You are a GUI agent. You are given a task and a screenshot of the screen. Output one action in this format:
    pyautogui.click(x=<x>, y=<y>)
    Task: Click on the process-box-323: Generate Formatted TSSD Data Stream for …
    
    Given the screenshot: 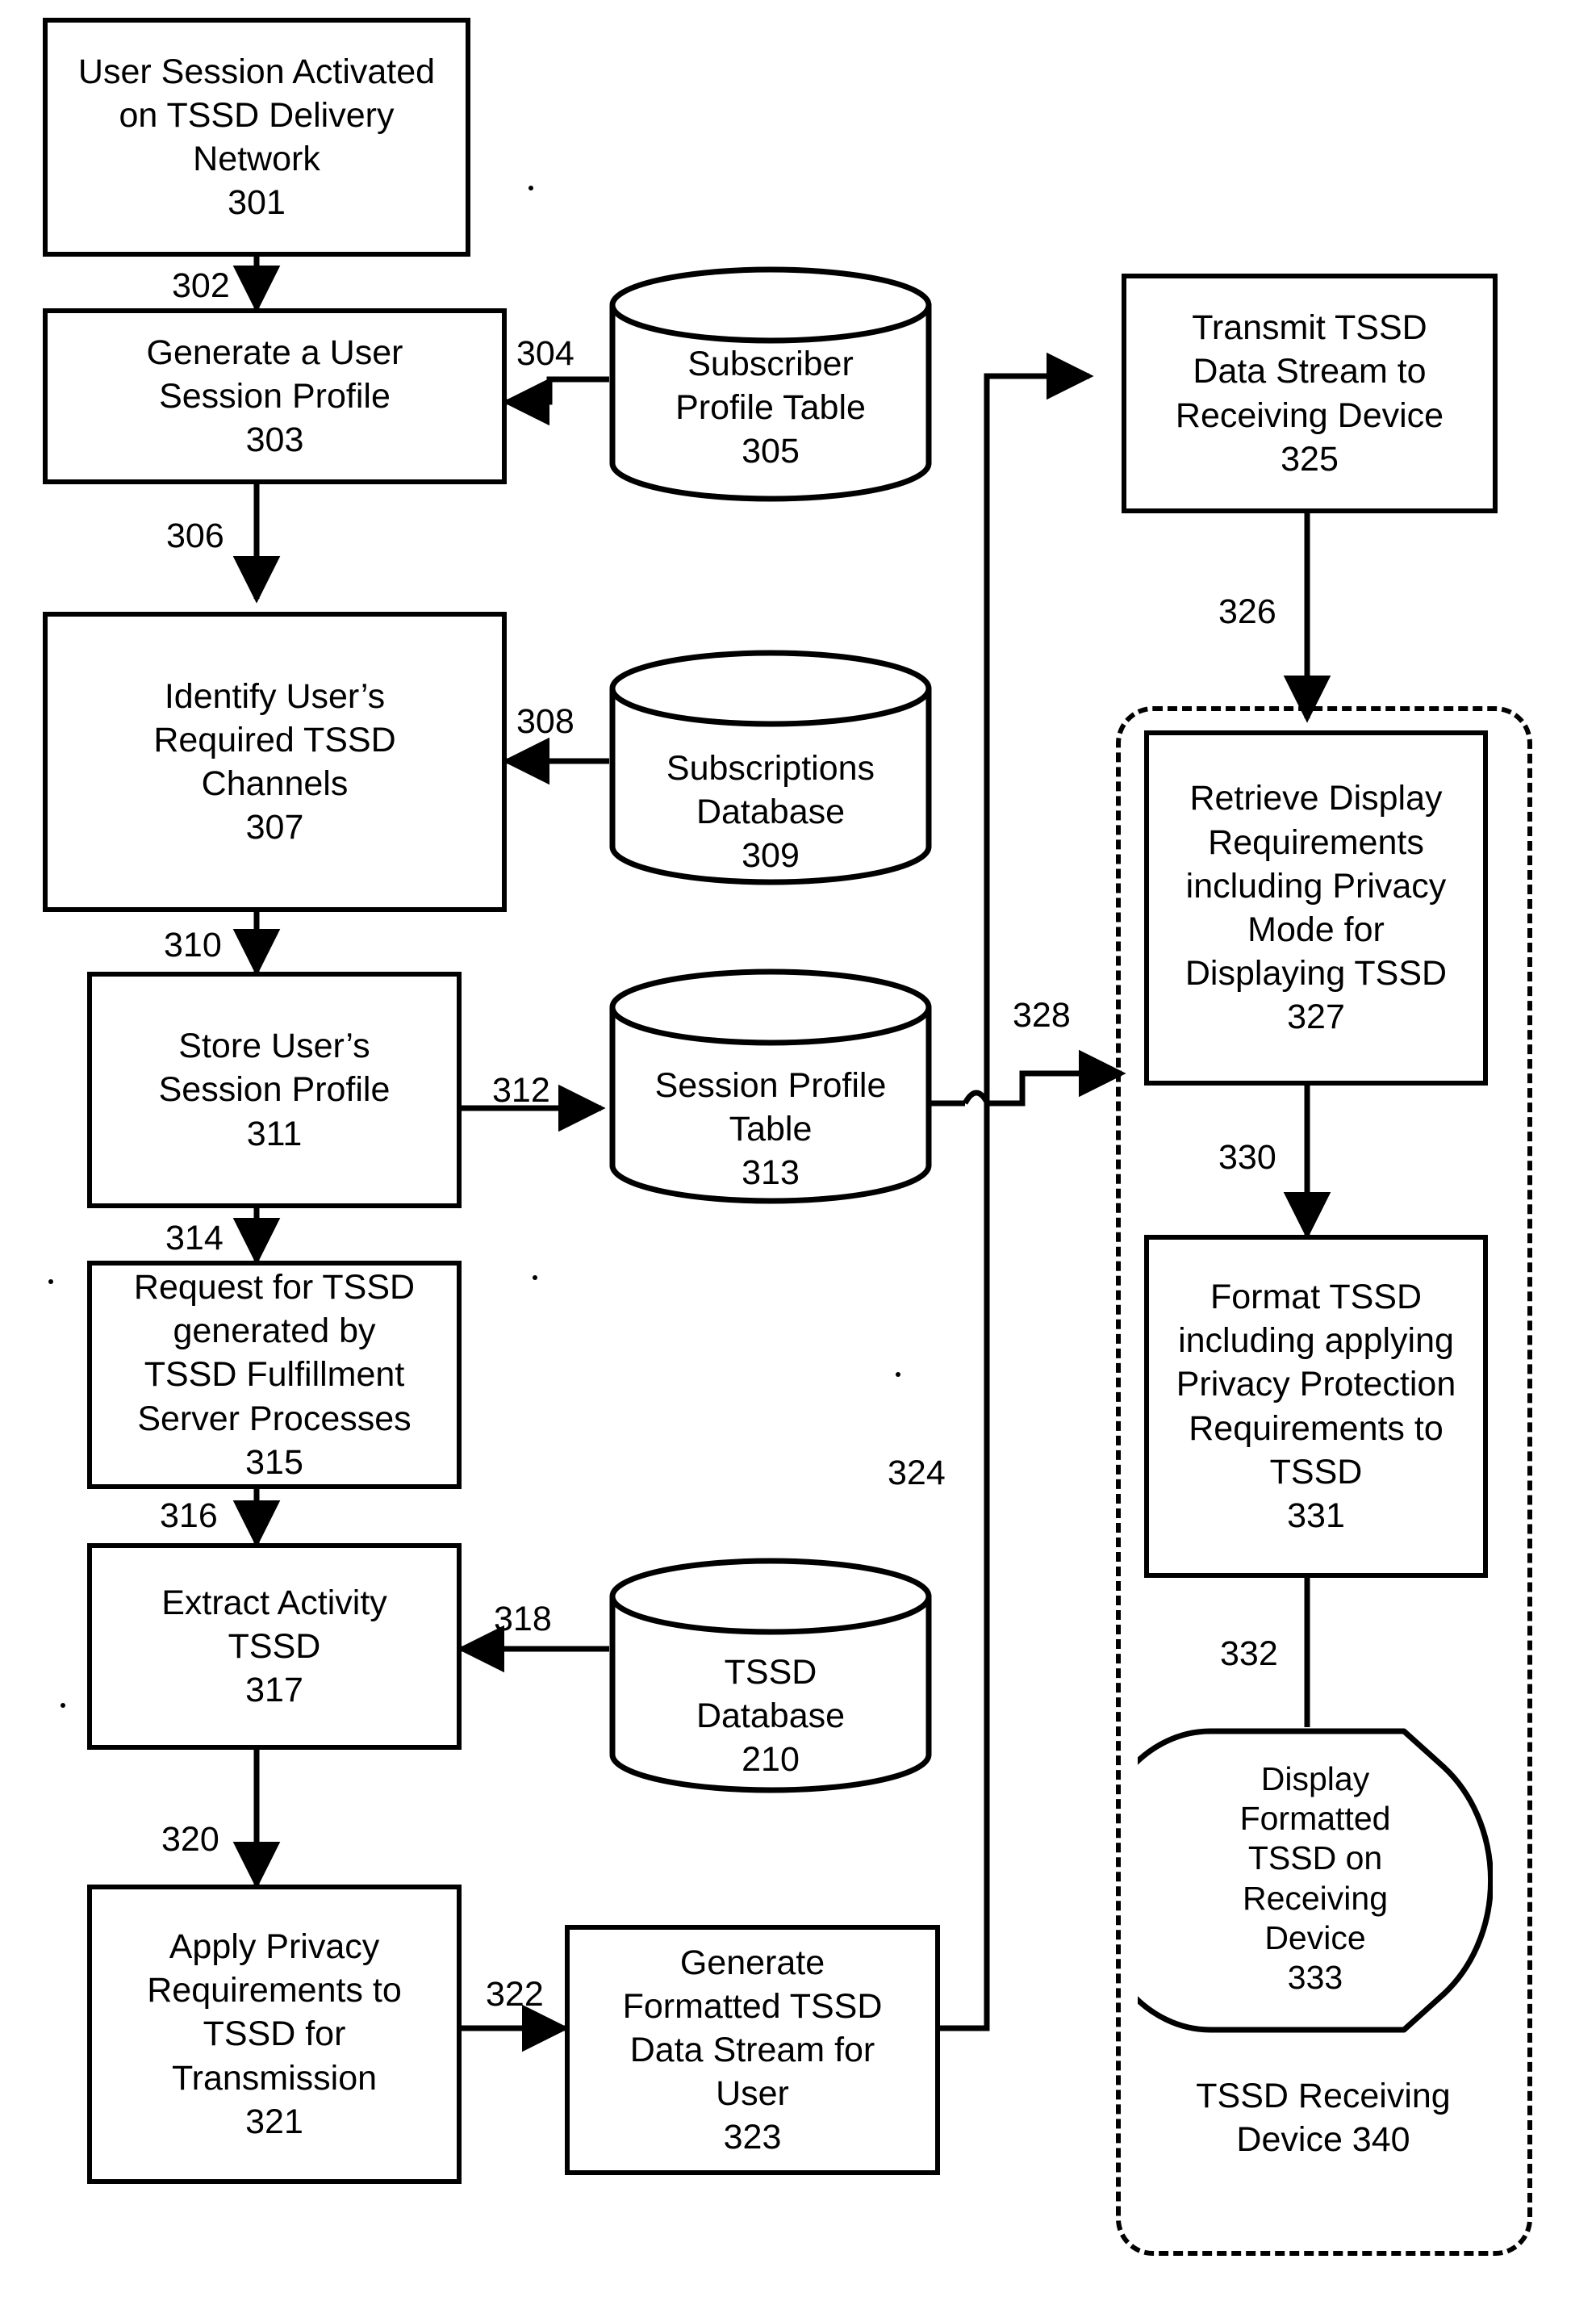 What is the action you would take?
    pyautogui.click(x=752, y=2050)
    